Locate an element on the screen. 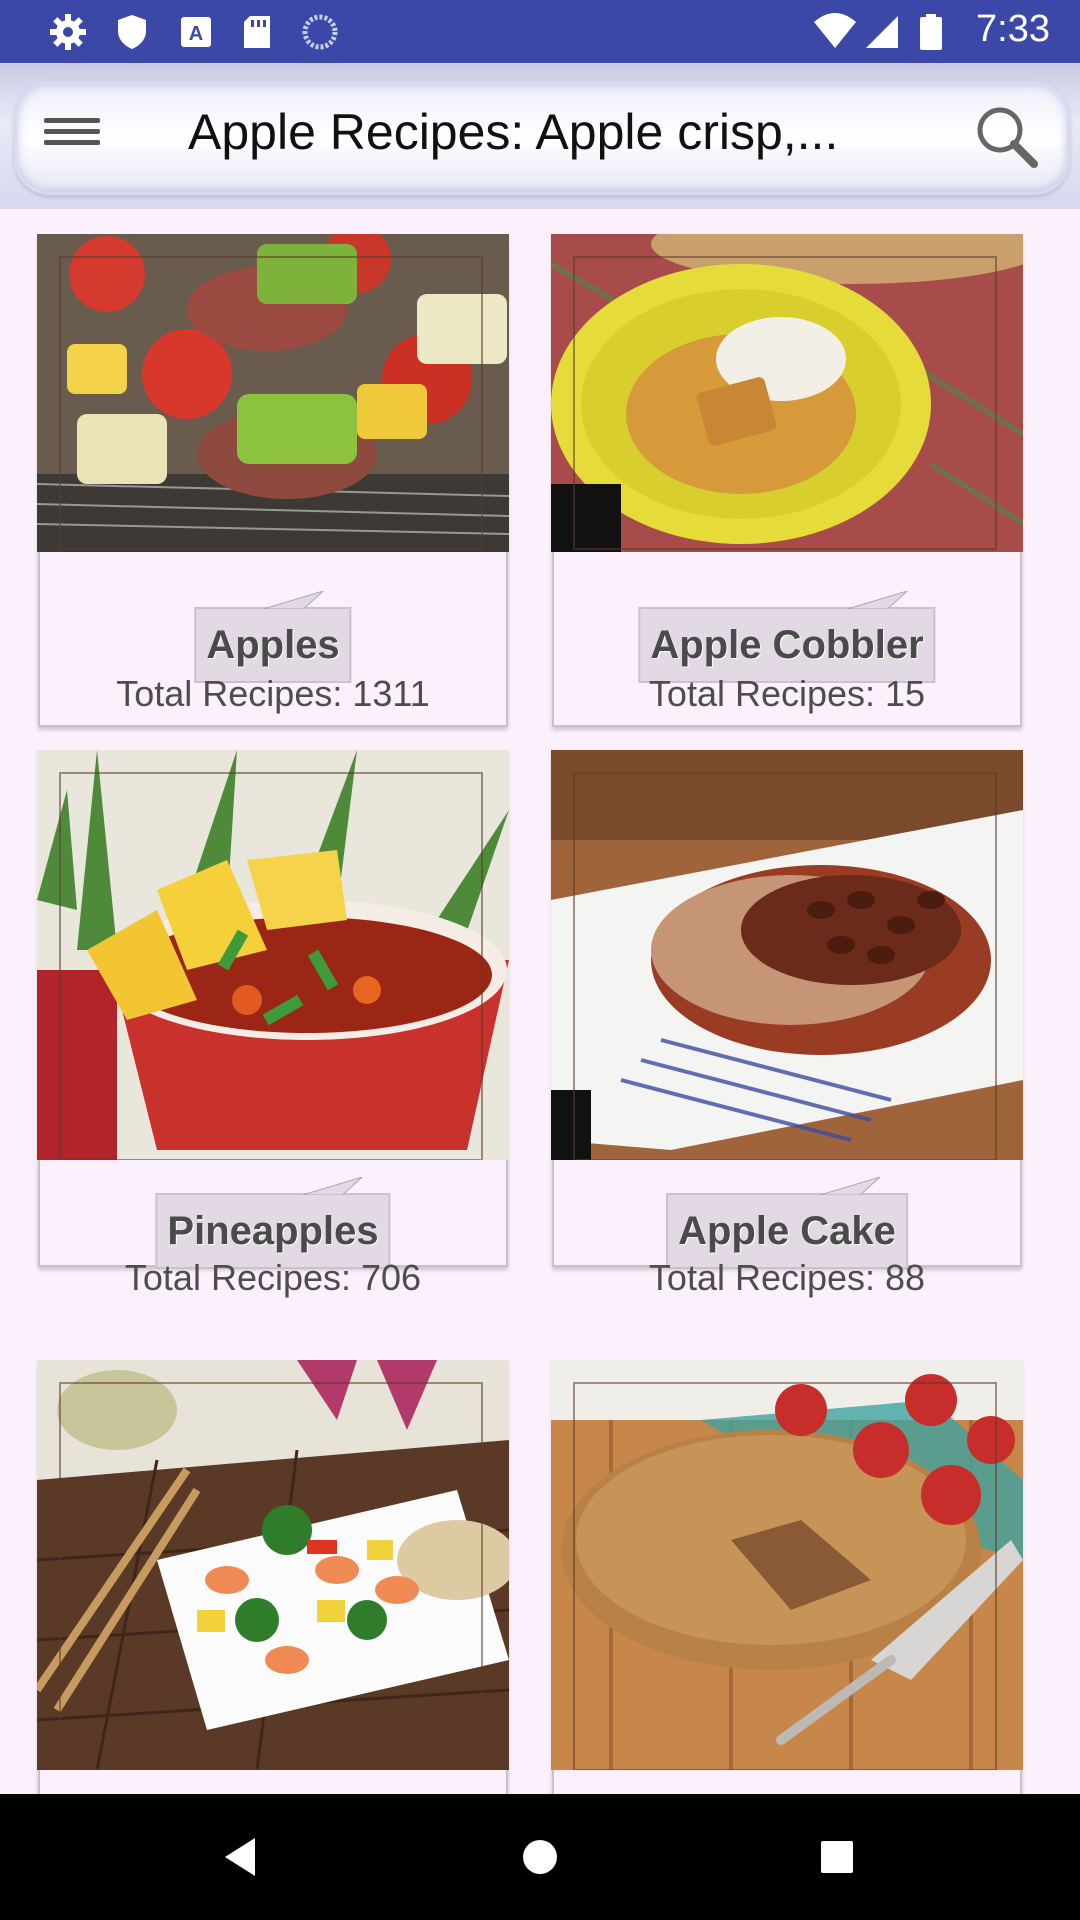 The height and width of the screenshot is (1920, 1080). search-icon is located at coordinates (1007, 137).